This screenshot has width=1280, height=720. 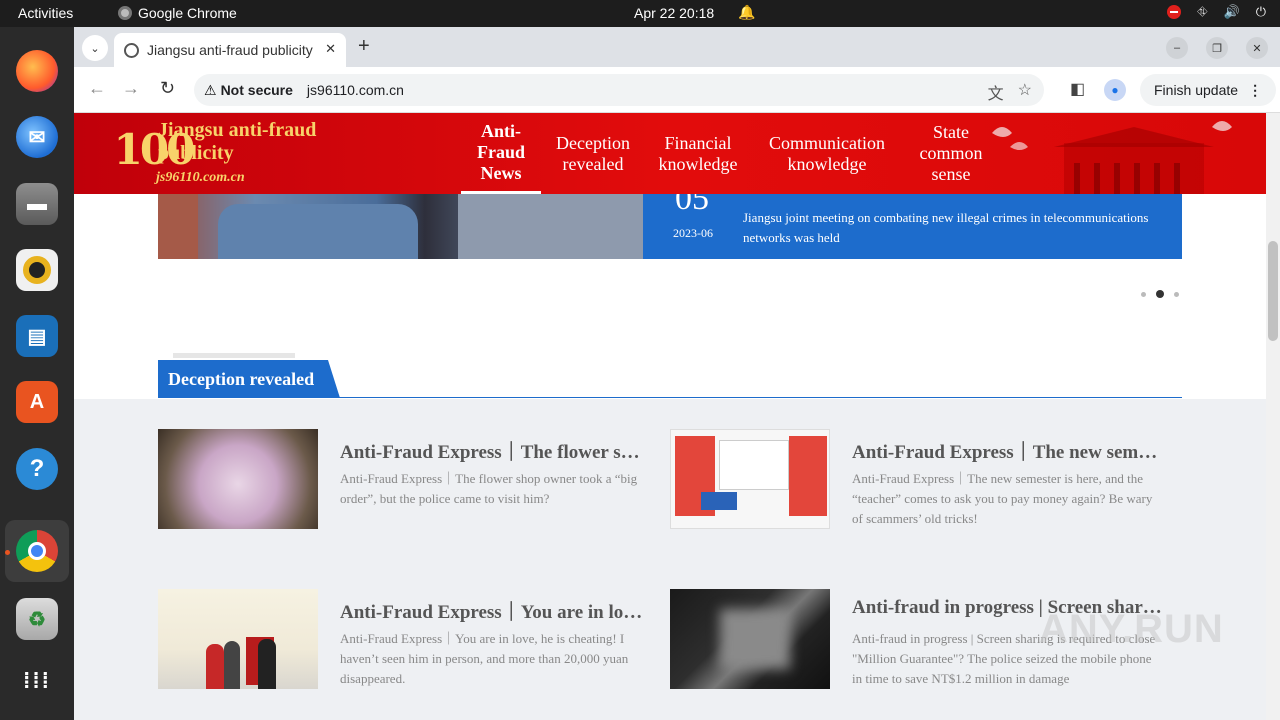 I want to click on dock-show-apps: ⁞⁞⁞, so click(x=37, y=681).